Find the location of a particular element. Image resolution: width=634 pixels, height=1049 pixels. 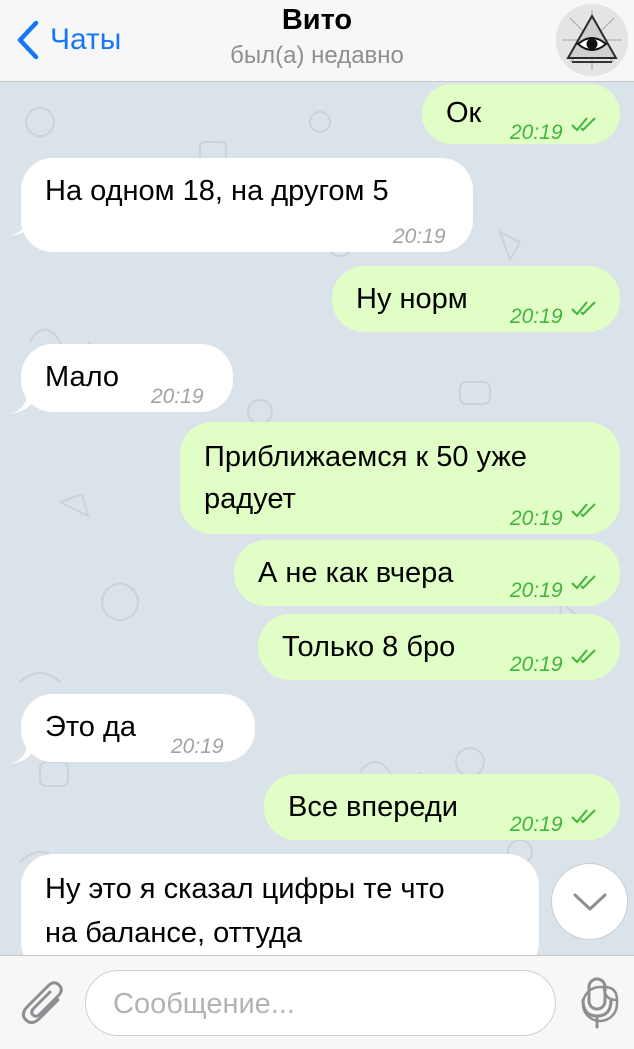

message-composer is located at coordinates (317, 1002).